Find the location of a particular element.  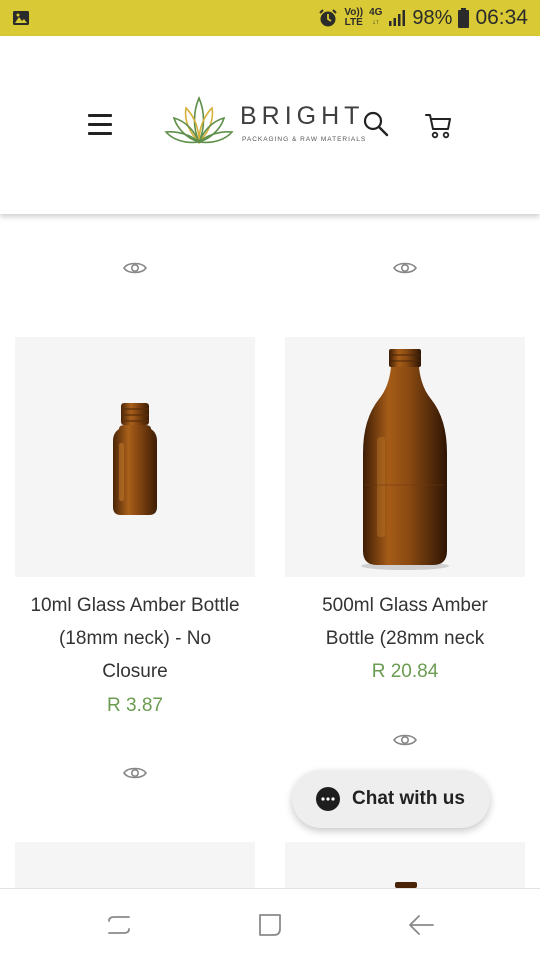

alarm-icon is located at coordinates (328, 18).